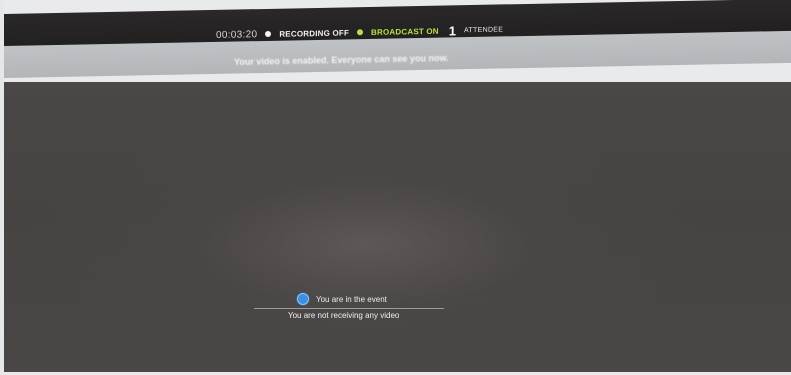 Image resolution: width=791 pixels, height=375 pixels. Describe the element at coordinates (484, 29) in the screenshot. I see `attendee-label: ATTENDEE` at that location.